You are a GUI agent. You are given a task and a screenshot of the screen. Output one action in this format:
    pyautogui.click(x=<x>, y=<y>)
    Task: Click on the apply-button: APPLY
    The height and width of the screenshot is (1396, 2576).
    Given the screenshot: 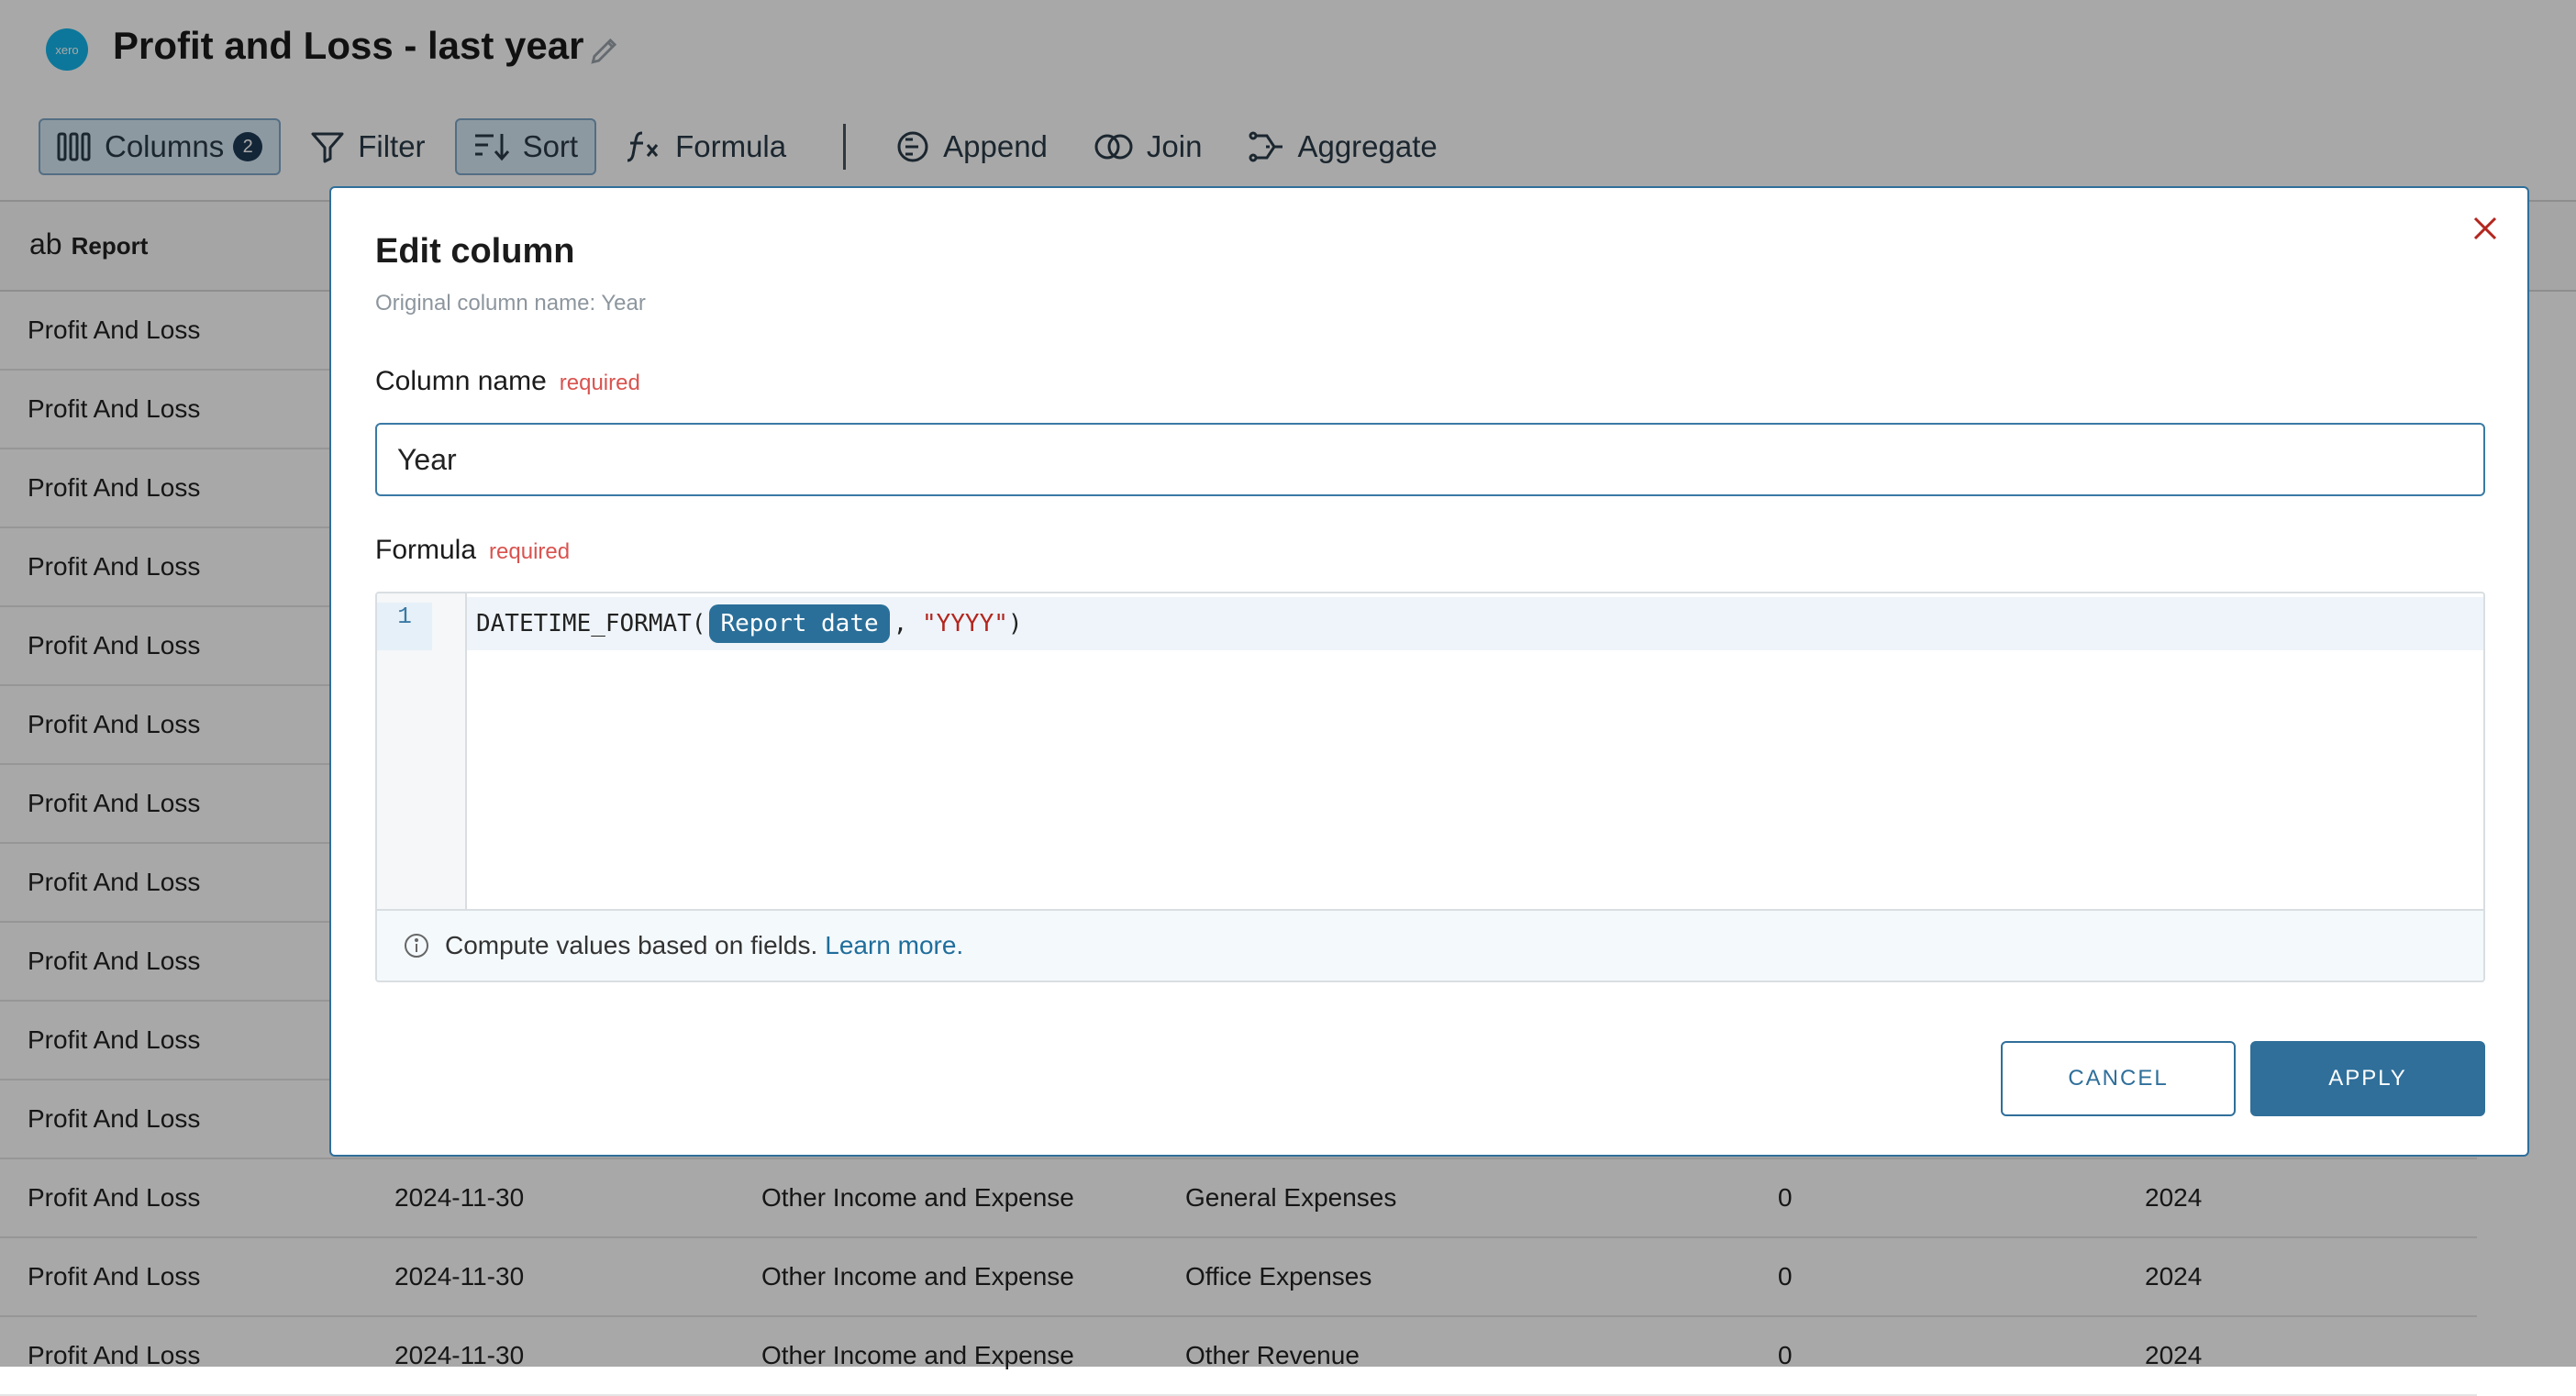 What is the action you would take?
    pyautogui.click(x=2367, y=1078)
    